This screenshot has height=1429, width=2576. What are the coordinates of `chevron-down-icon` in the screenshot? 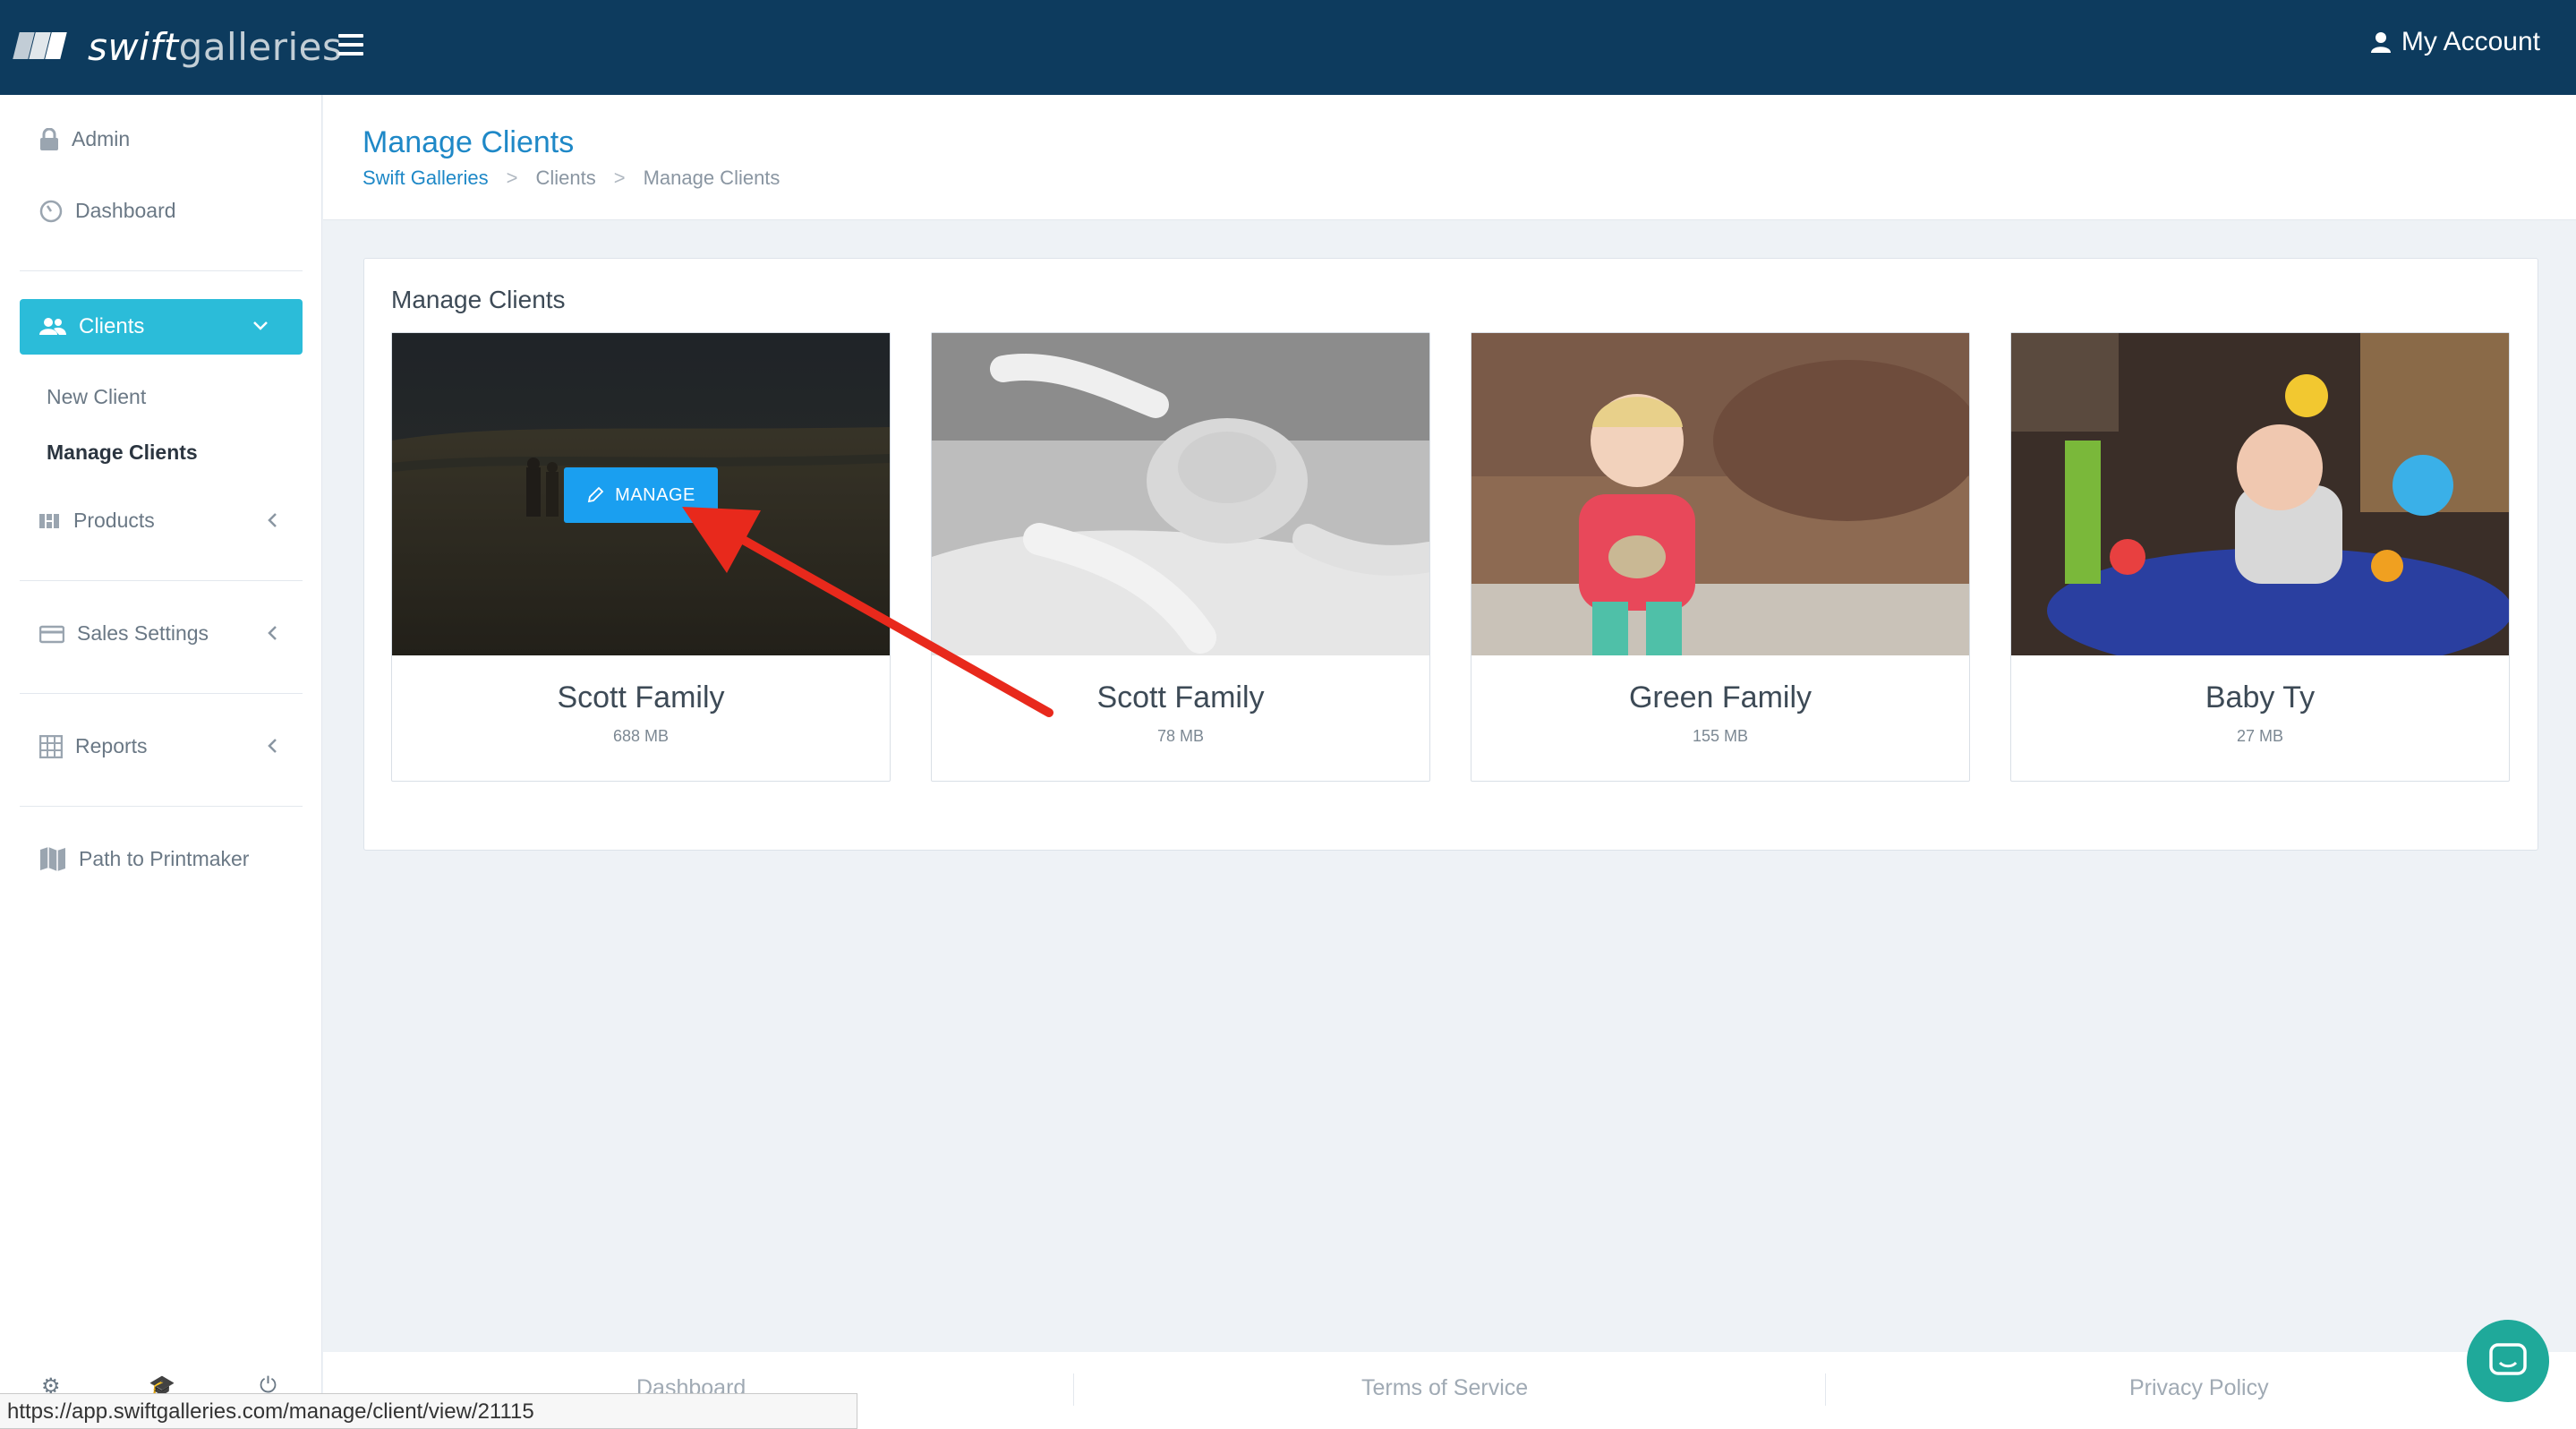 It's located at (260, 325).